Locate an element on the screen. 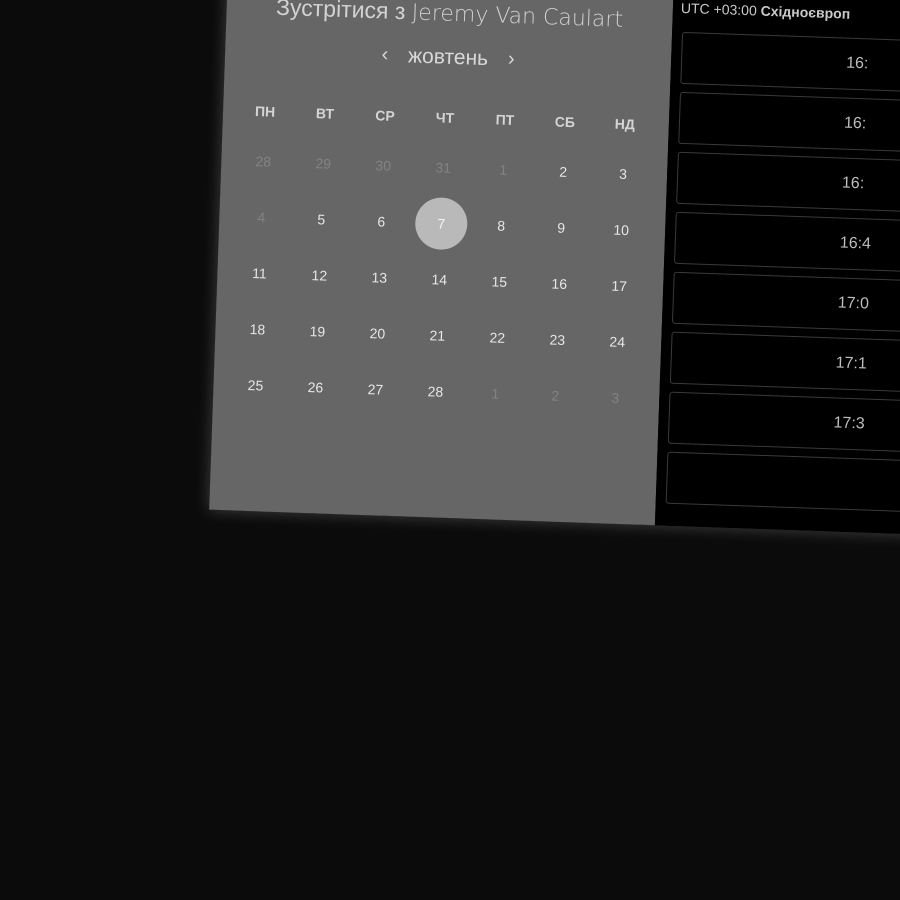  calendar-day: 22 is located at coordinates (497, 338).